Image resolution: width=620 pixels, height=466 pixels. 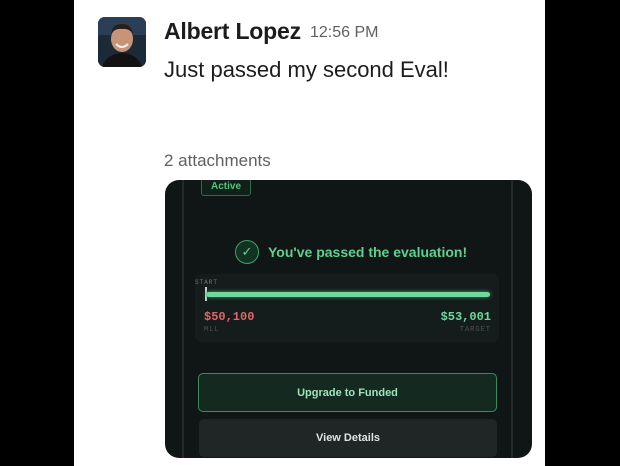 I want to click on avatar-image, so click(x=122, y=42).